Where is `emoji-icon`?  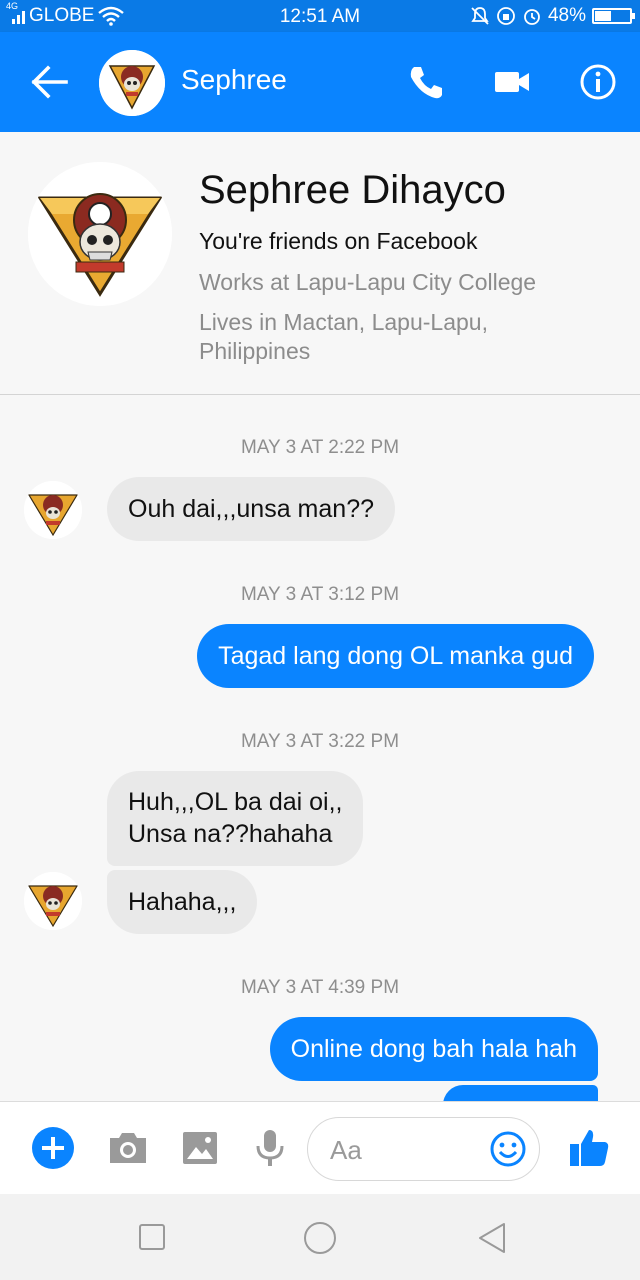 emoji-icon is located at coordinates (508, 1149).